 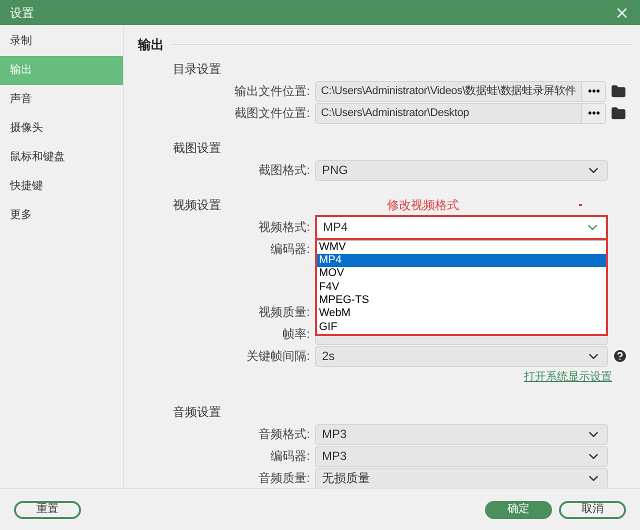 I want to click on field-label: 截图格式:, so click(x=284, y=170).